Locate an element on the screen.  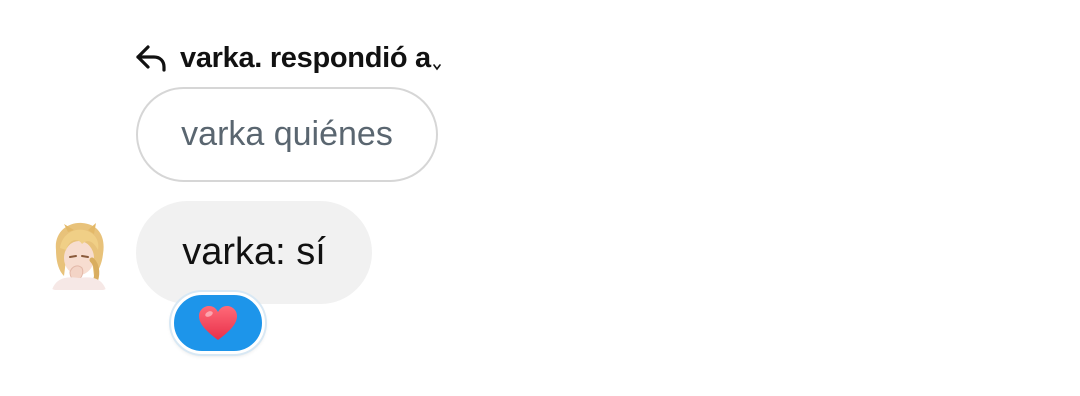
reply-context-header: varka. respondió a is located at coordinates (287, 58).